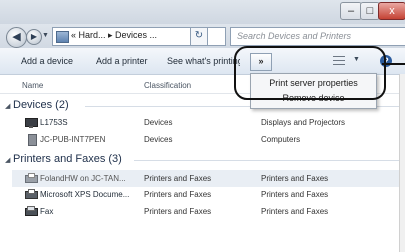 This screenshot has height=252, width=405. I want to click on fax-classification: Printers and Faxes, so click(178, 211).